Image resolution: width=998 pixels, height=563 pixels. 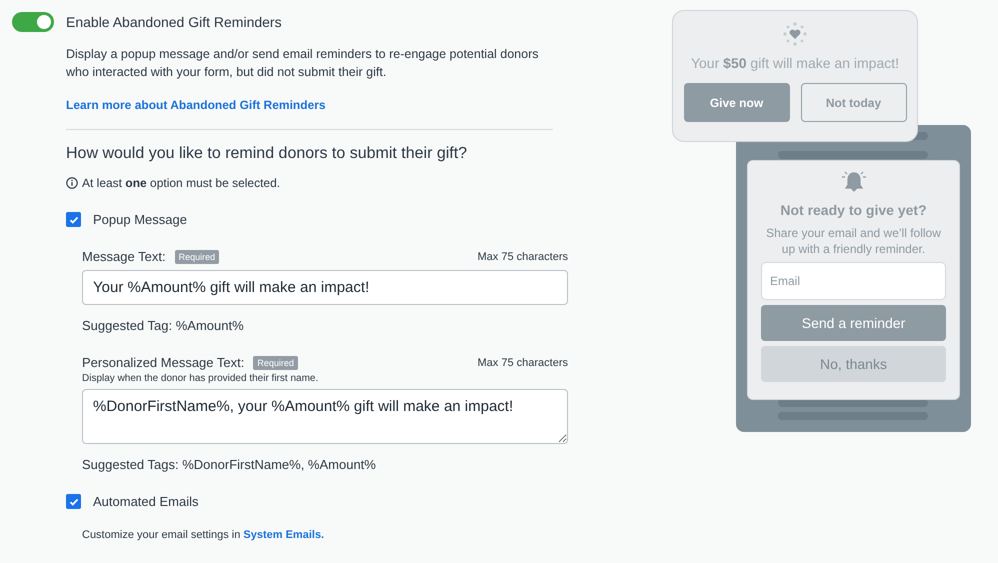 What do you see at coordinates (124, 256) in the screenshot?
I see `field-label: Message Text:` at bounding box center [124, 256].